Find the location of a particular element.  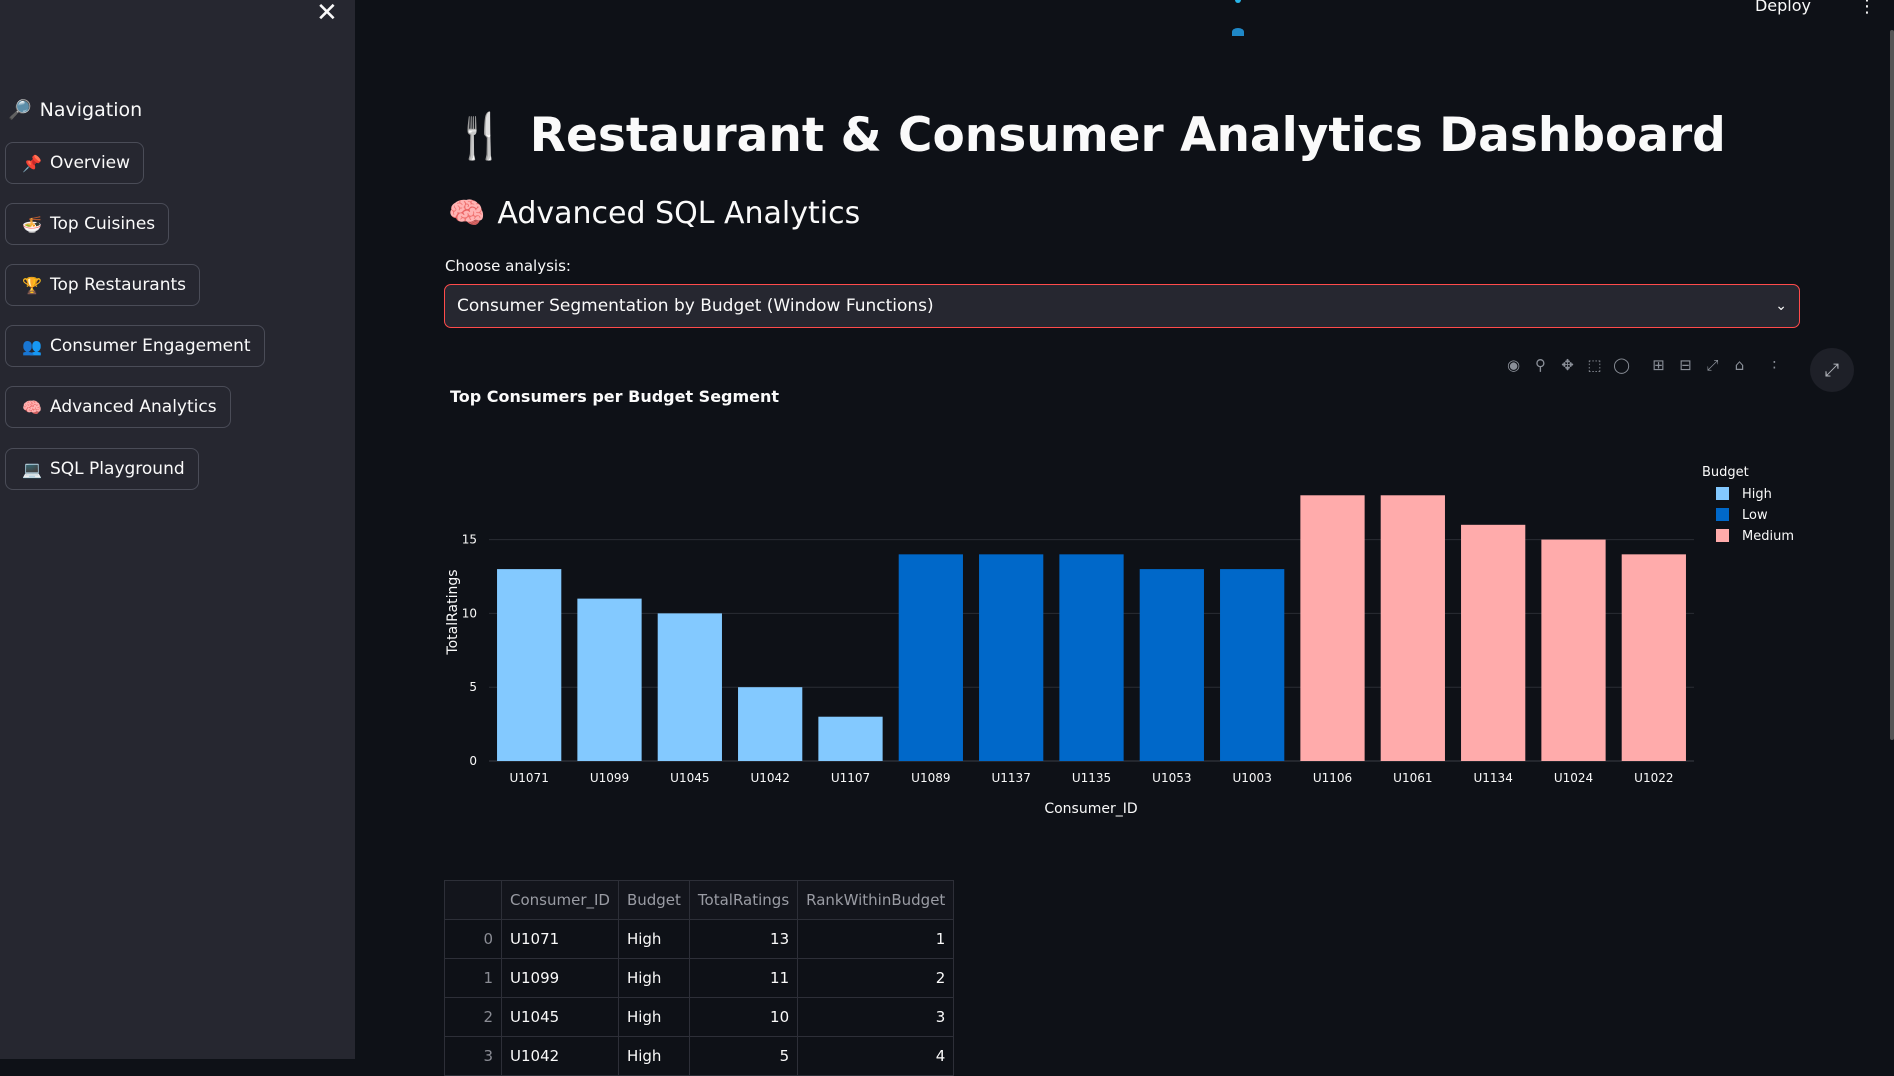

bar-u1137 is located at coordinates (1011, 657).